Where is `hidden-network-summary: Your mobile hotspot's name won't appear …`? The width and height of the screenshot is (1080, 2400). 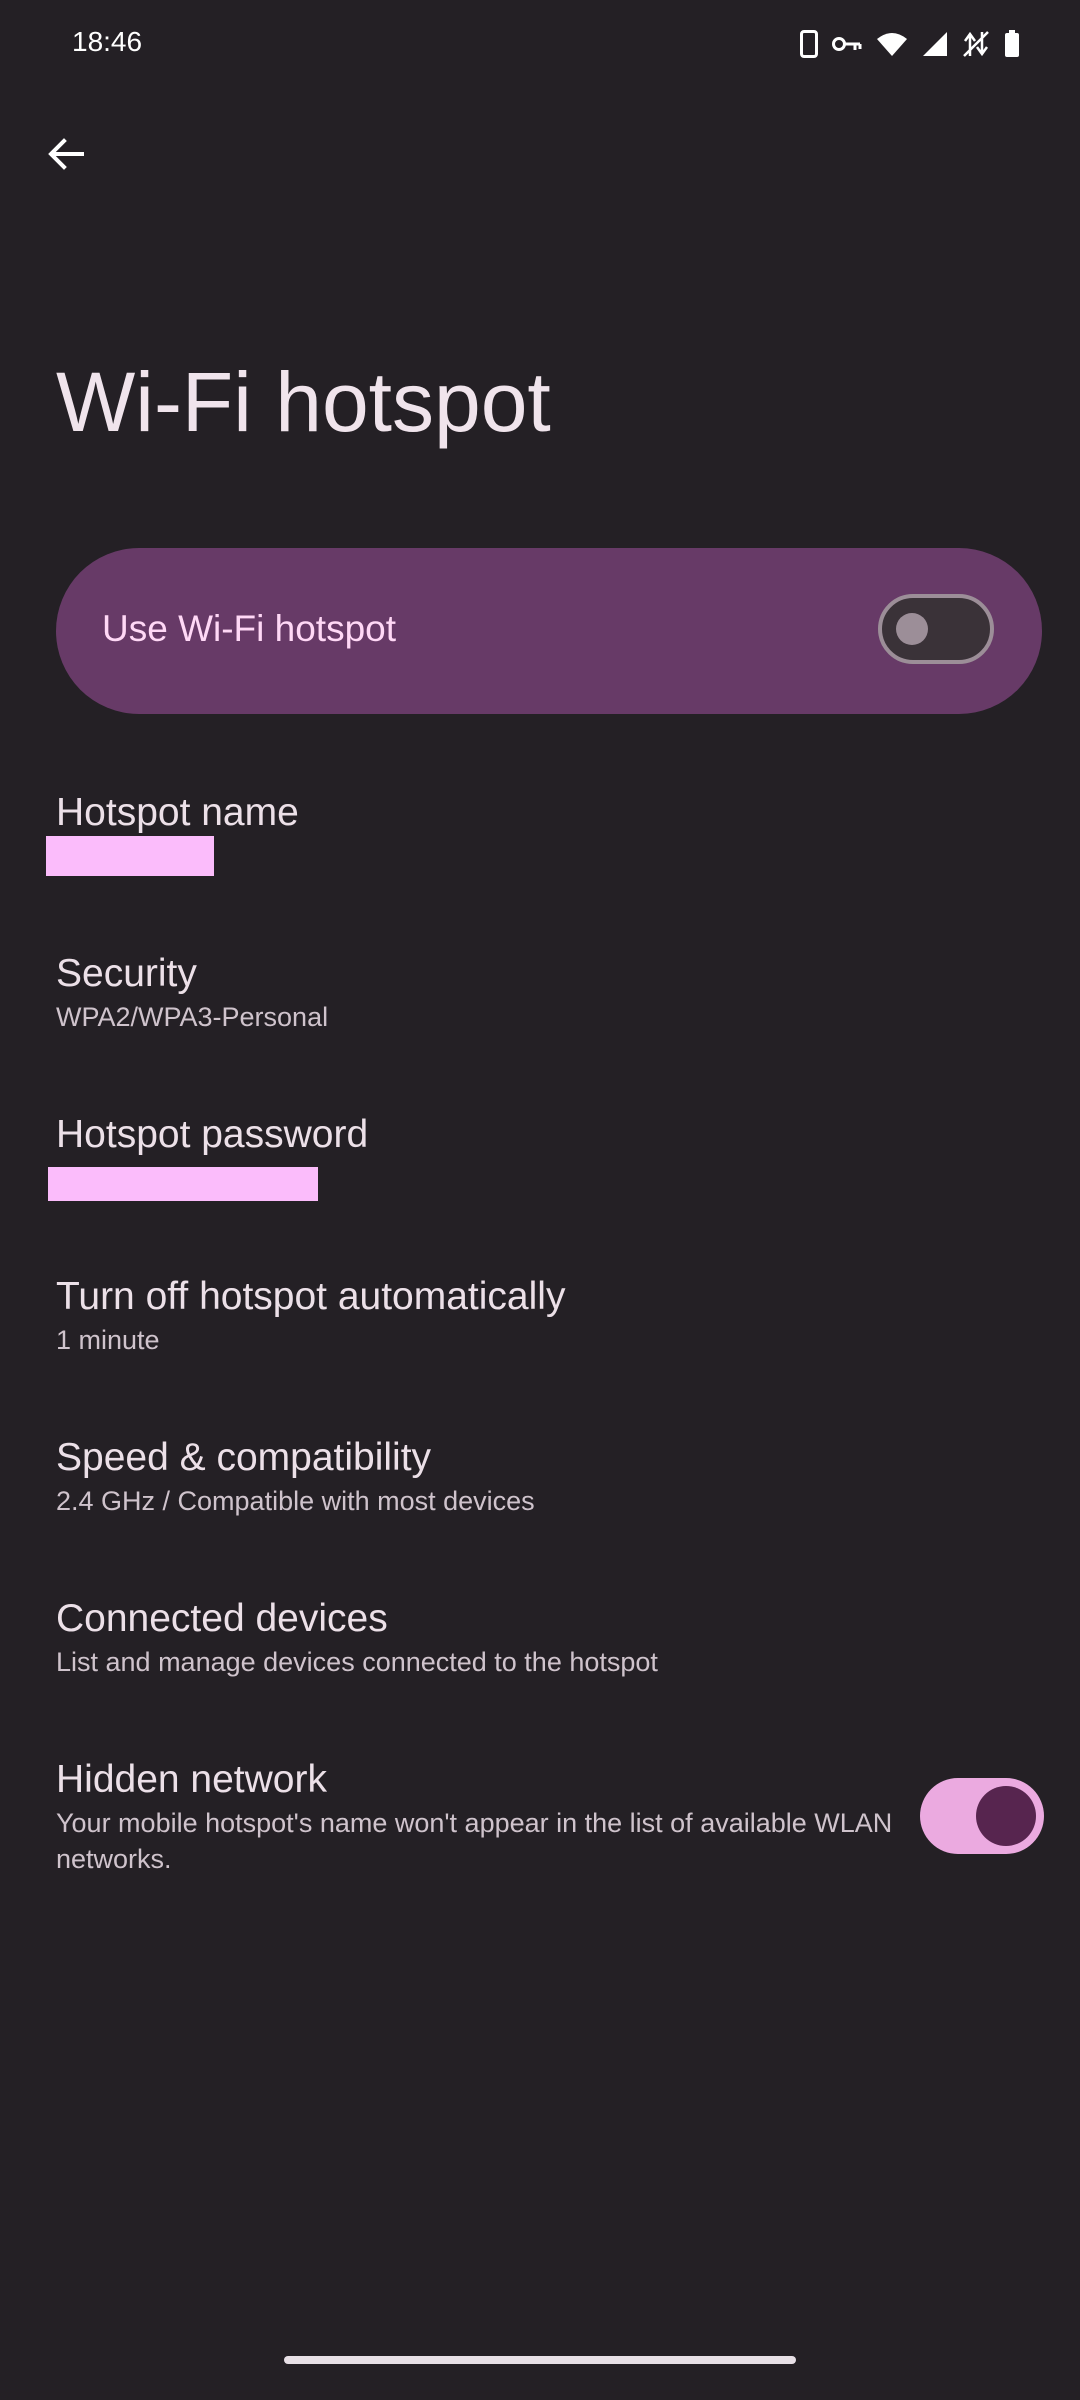 hidden-network-summary: Your mobile hotspot's name won't appear … is located at coordinates (474, 1841).